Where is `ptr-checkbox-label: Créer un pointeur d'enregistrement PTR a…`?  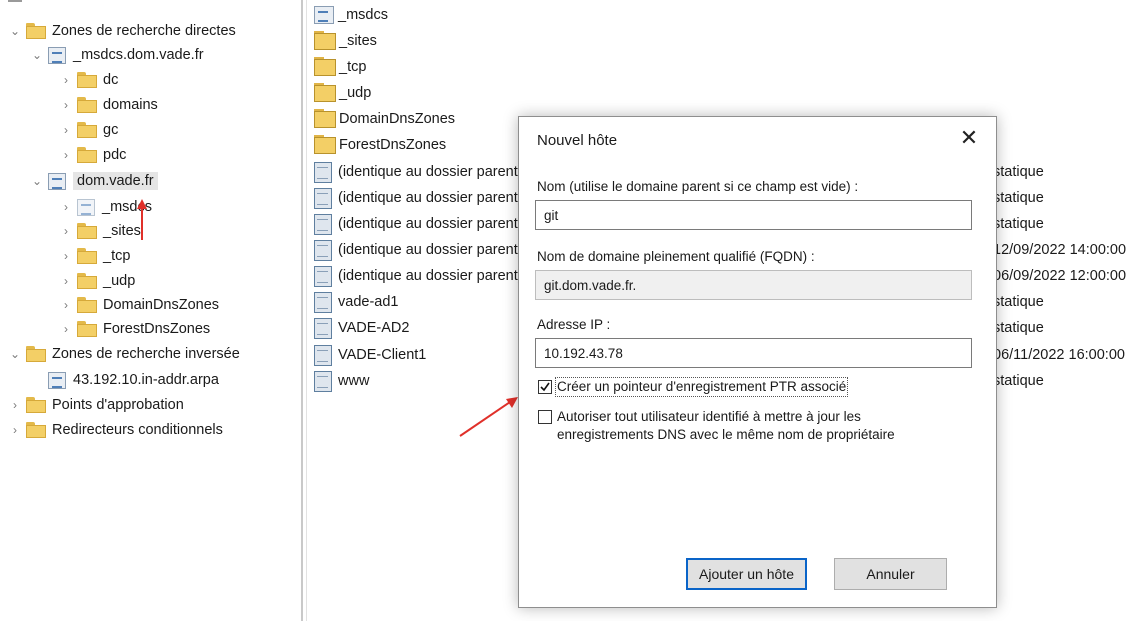
ptr-checkbox-label: Créer un pointeur d'enregistrement PTR a… is located at coordinates (701, 387).